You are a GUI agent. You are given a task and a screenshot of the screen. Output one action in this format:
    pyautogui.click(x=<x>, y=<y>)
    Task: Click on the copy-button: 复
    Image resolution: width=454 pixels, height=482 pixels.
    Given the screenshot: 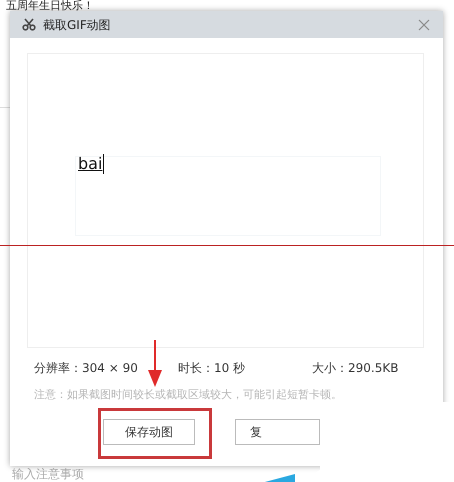 What is the action you would take?
    pyautogui.click(x=277, y=432)
    